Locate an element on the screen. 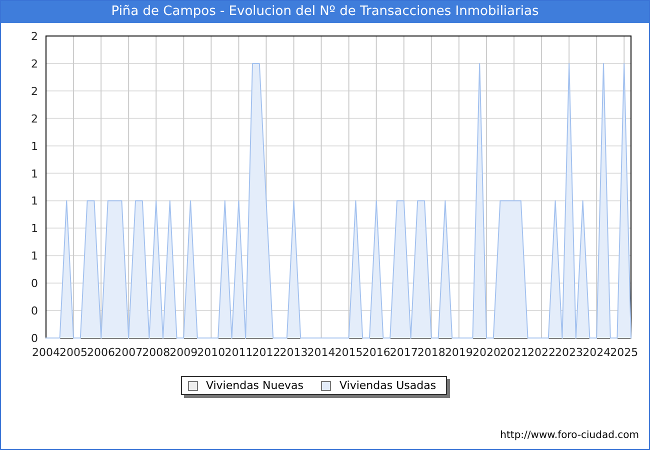 Image resolution: width=650 pixels, height=450 pixels. legend-label: Viviendas Usadas is located at coordinates (387, 385).